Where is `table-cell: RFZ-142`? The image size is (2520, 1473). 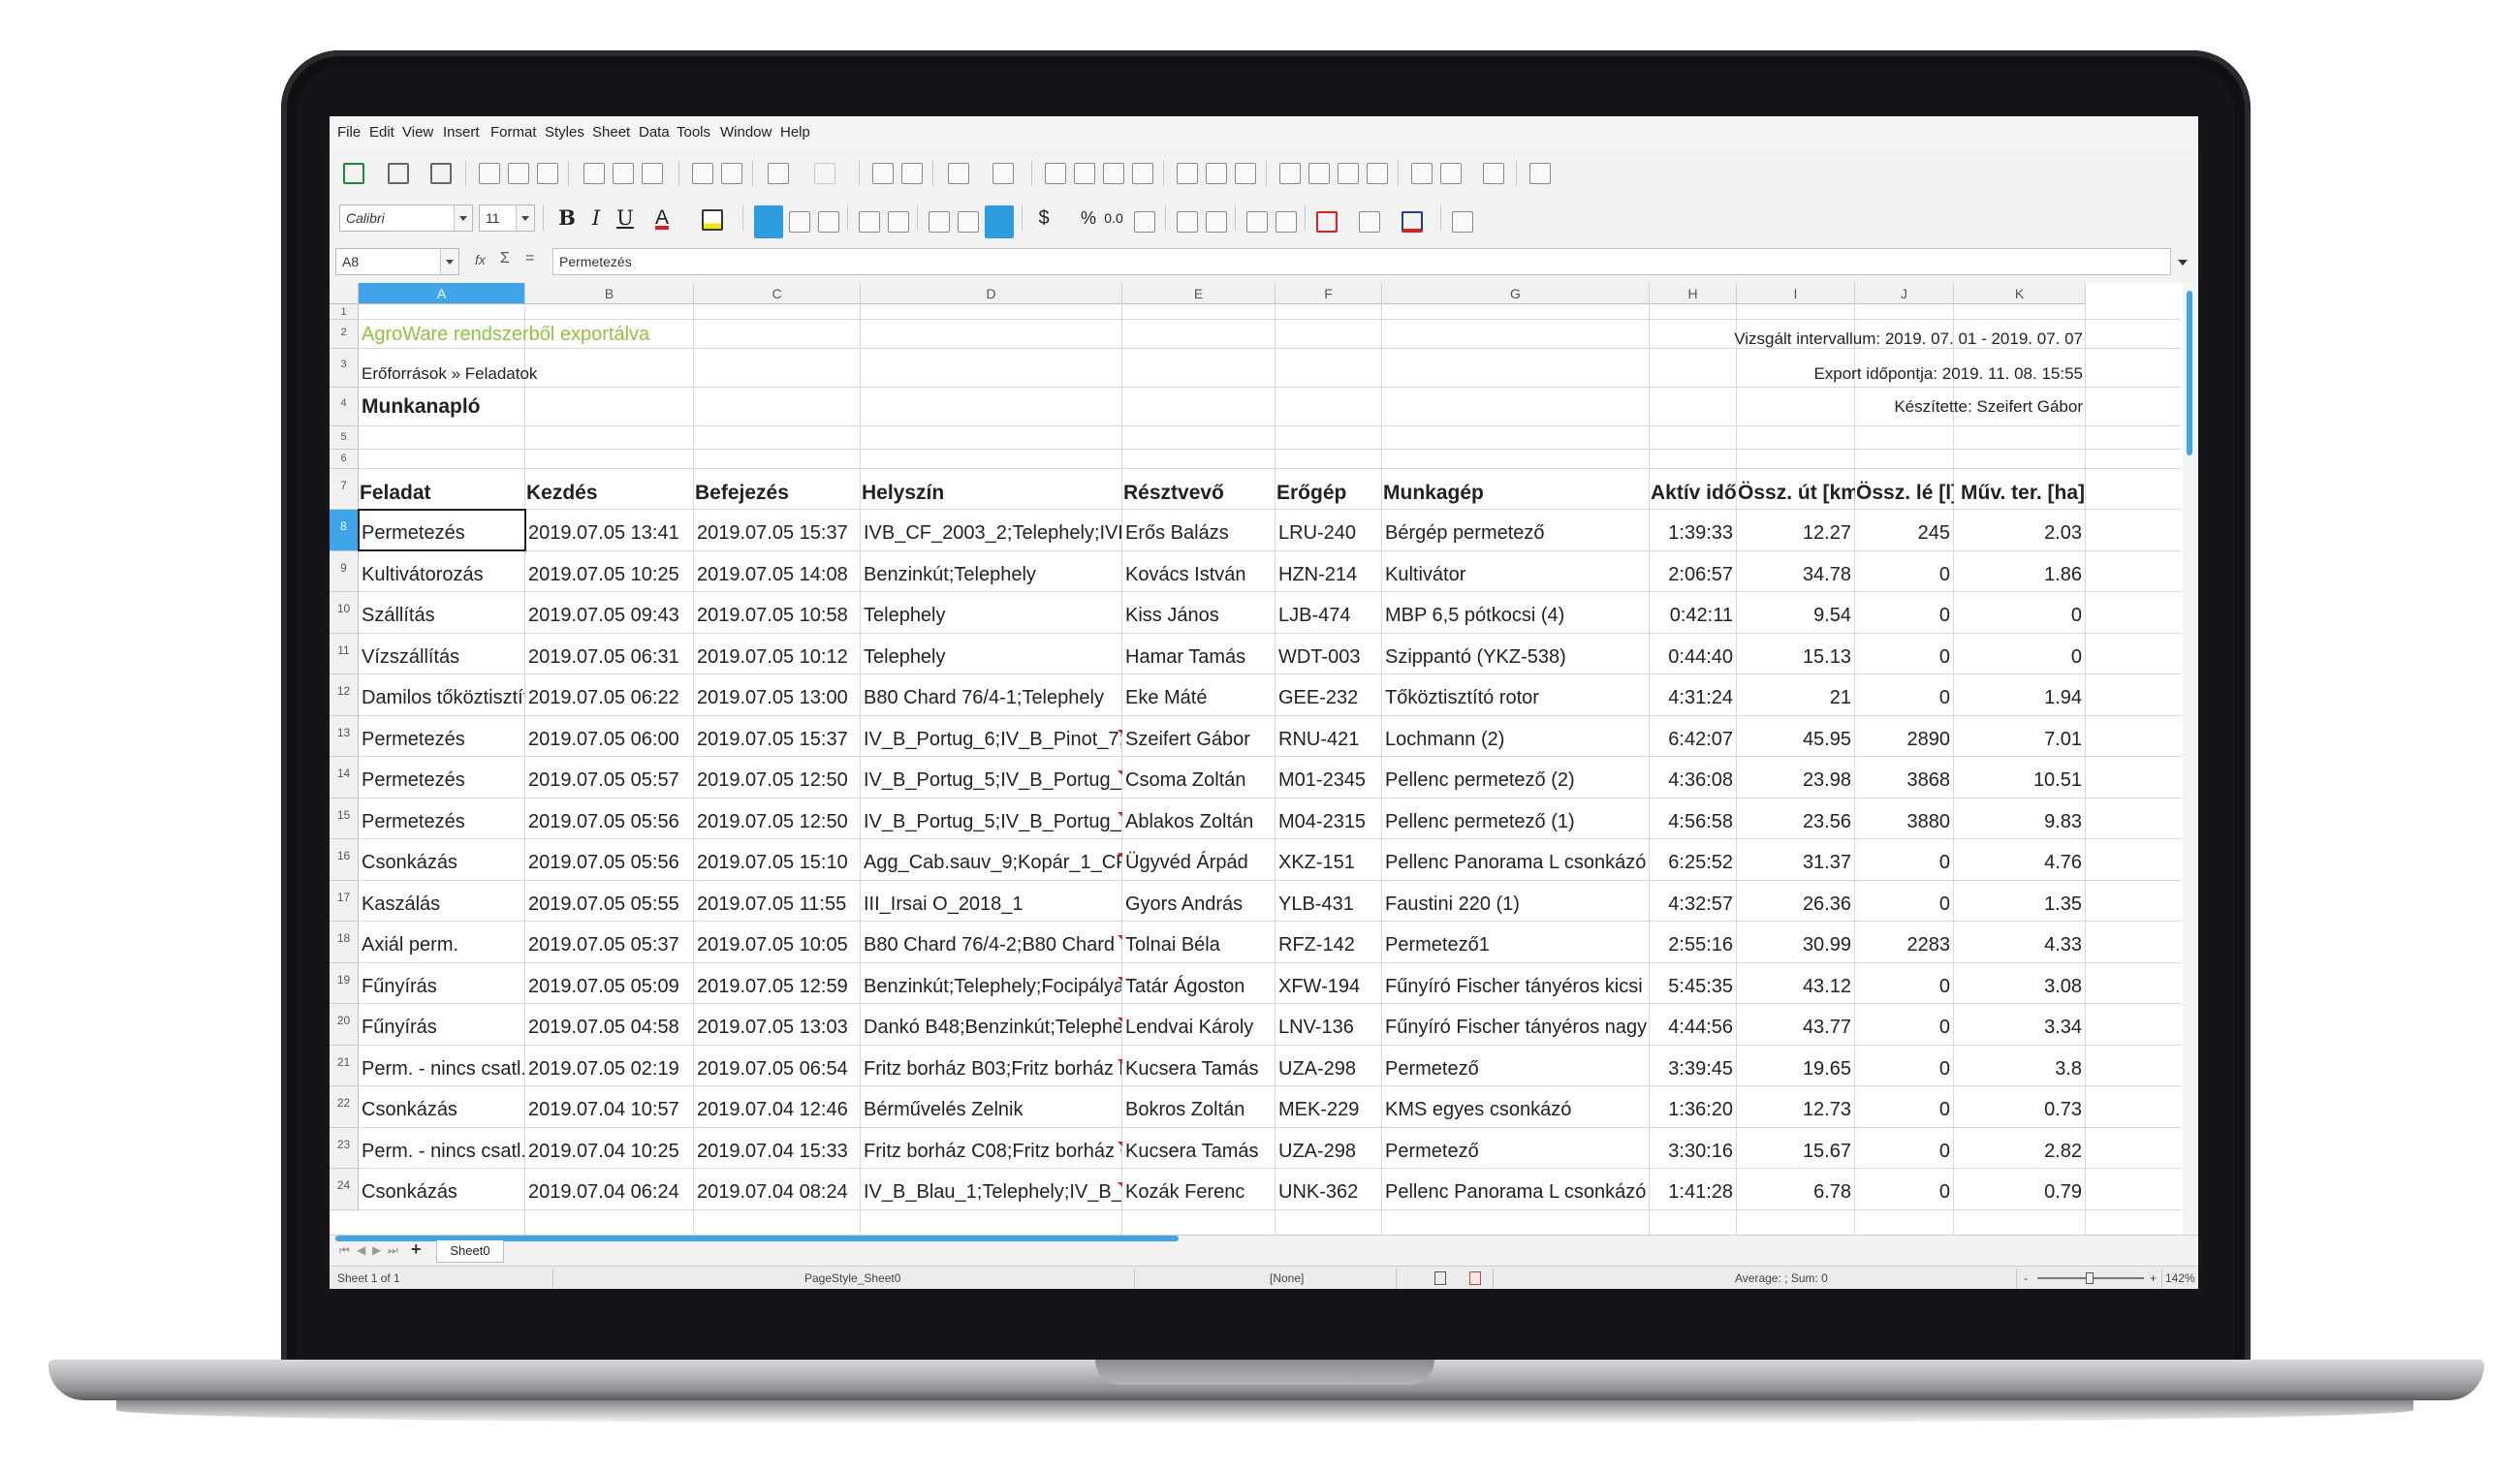 table-cell: RFZ-142 is located at coordinates (1329, 942).